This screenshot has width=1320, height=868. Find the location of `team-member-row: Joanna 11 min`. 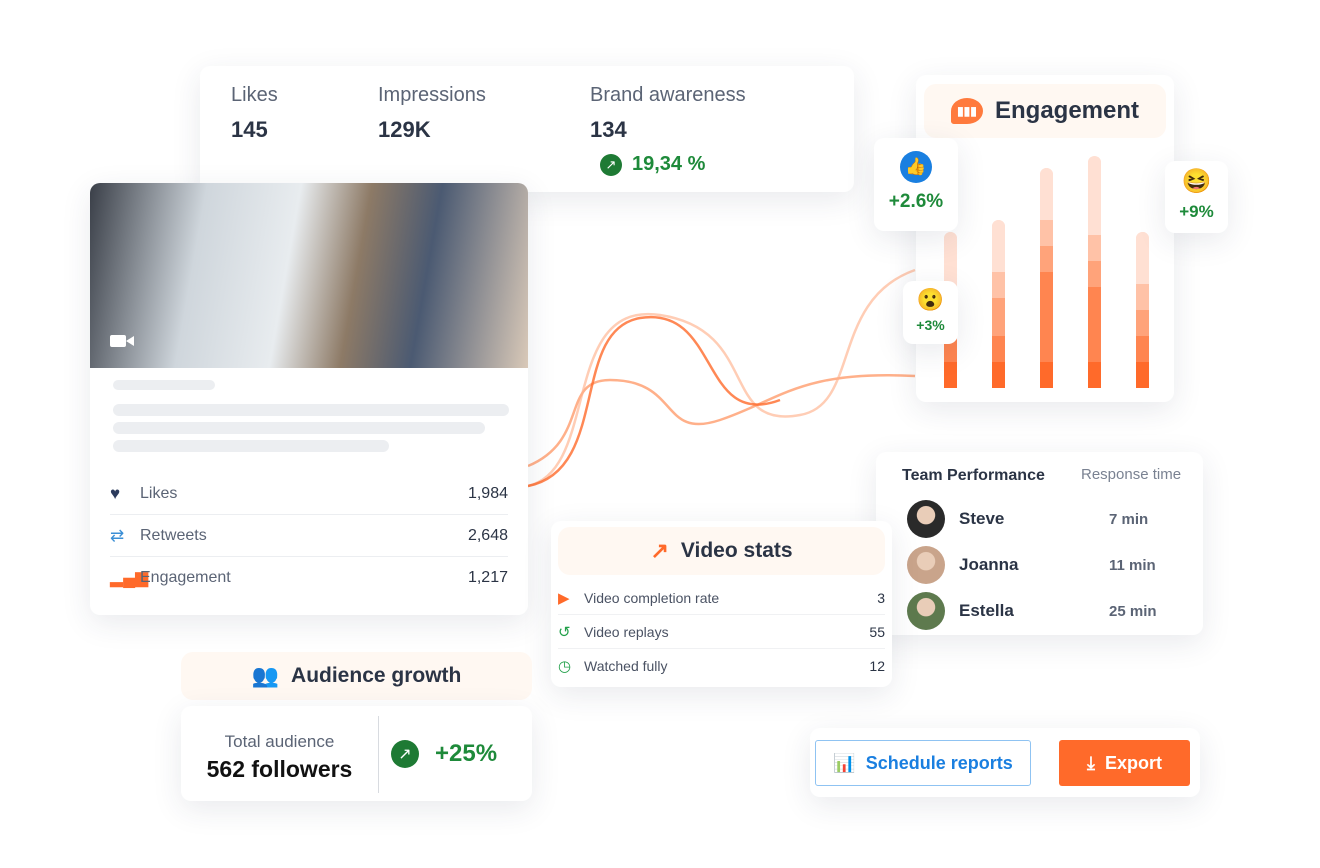

team-member-row: Joanna 11 min is located at coordinates (1042, 565).